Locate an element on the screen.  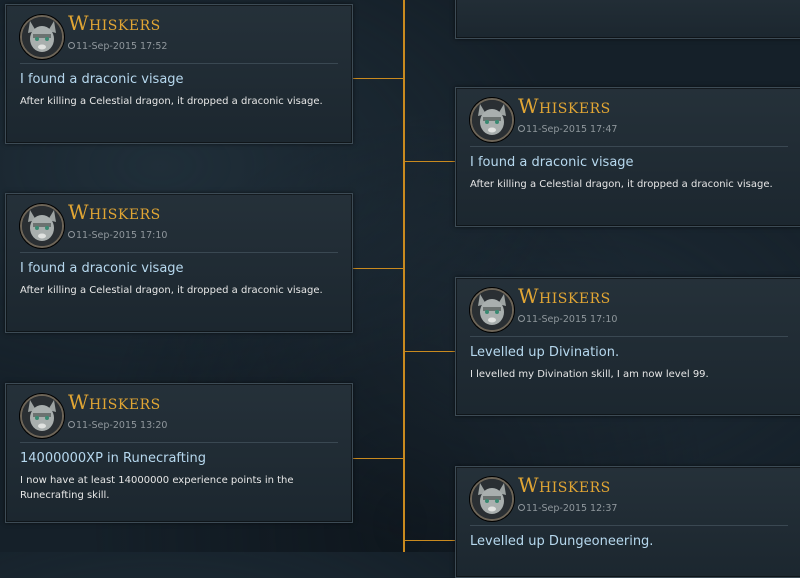
timestamp: 11-Sep-2015 17:52 is located at coordinates (122, 46).